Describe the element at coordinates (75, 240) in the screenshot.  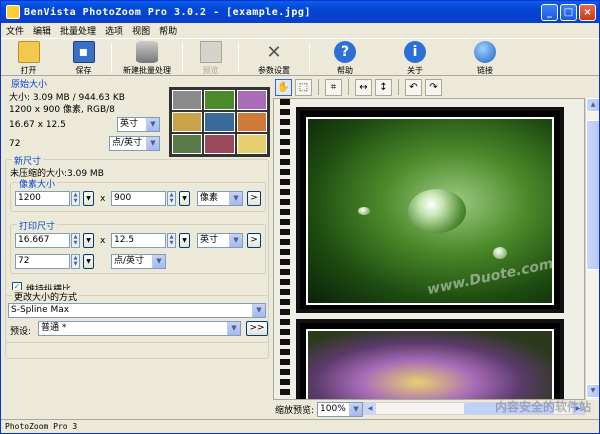
I see `print-width-spinner: ▲ ▼` at that location.